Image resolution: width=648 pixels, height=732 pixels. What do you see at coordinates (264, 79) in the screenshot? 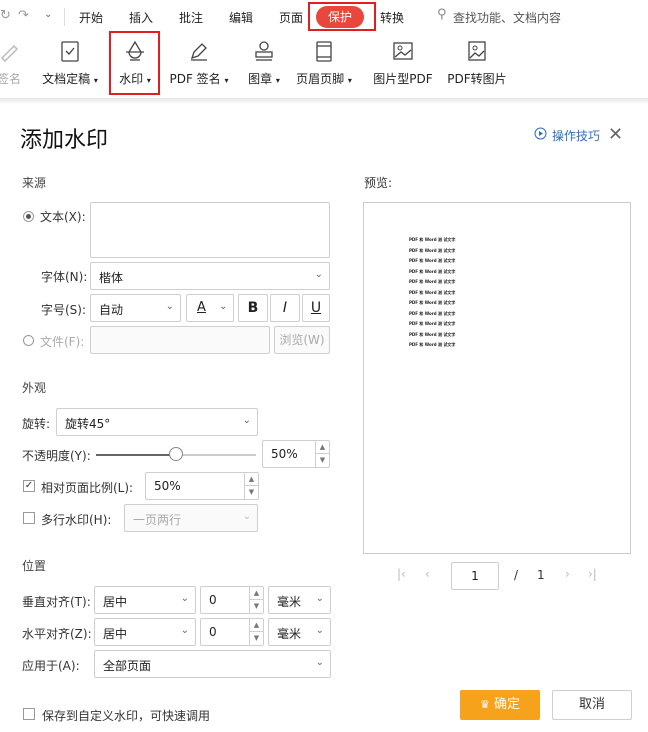
I see `stamp-label: 图章 ▾` at bounding box center [264, 79].